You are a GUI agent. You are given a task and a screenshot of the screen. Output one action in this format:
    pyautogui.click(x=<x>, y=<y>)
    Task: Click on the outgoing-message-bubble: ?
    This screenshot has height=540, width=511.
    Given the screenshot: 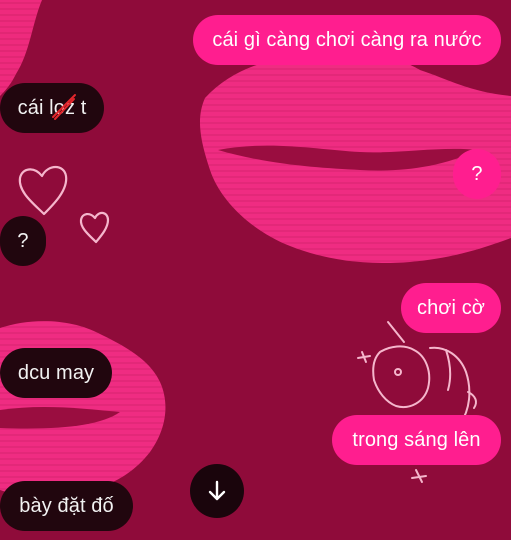 What is the action you would take?
    pyautogui.click(x=477, y=174)
    